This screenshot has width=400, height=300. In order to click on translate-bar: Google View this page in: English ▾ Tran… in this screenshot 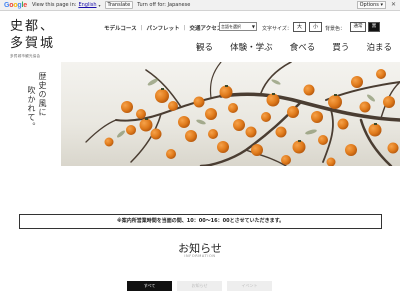, I will do `click(200, 5)`.